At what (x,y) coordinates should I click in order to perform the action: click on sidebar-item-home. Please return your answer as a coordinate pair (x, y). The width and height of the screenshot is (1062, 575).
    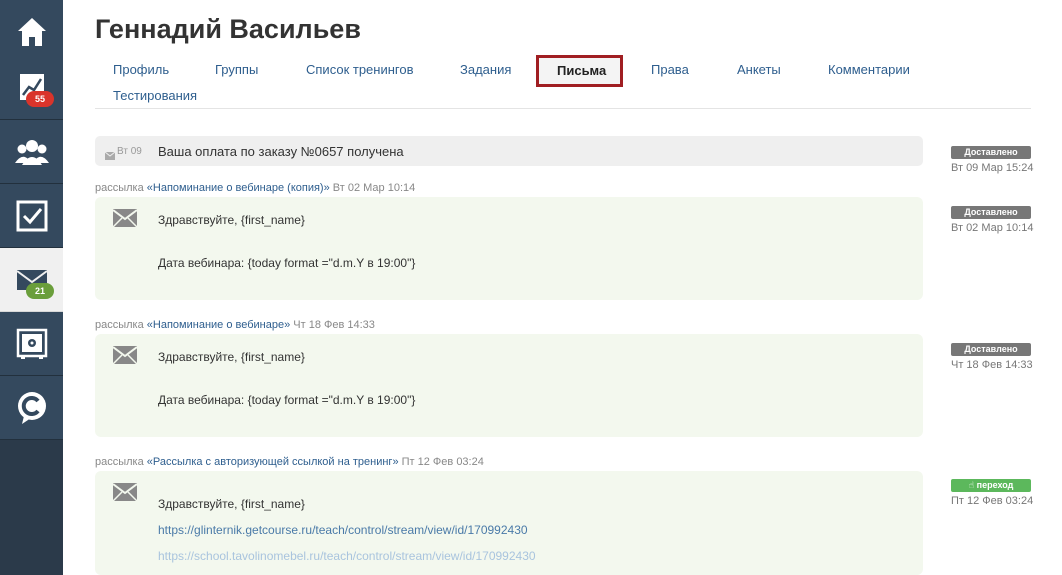
    Looking at the image, I should click on (31, 32).